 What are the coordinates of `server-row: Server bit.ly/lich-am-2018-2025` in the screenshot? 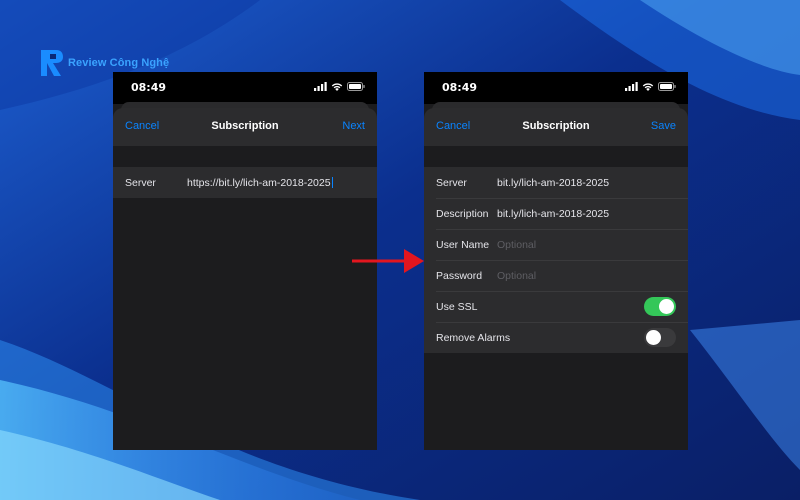 It's located at (556, 182).